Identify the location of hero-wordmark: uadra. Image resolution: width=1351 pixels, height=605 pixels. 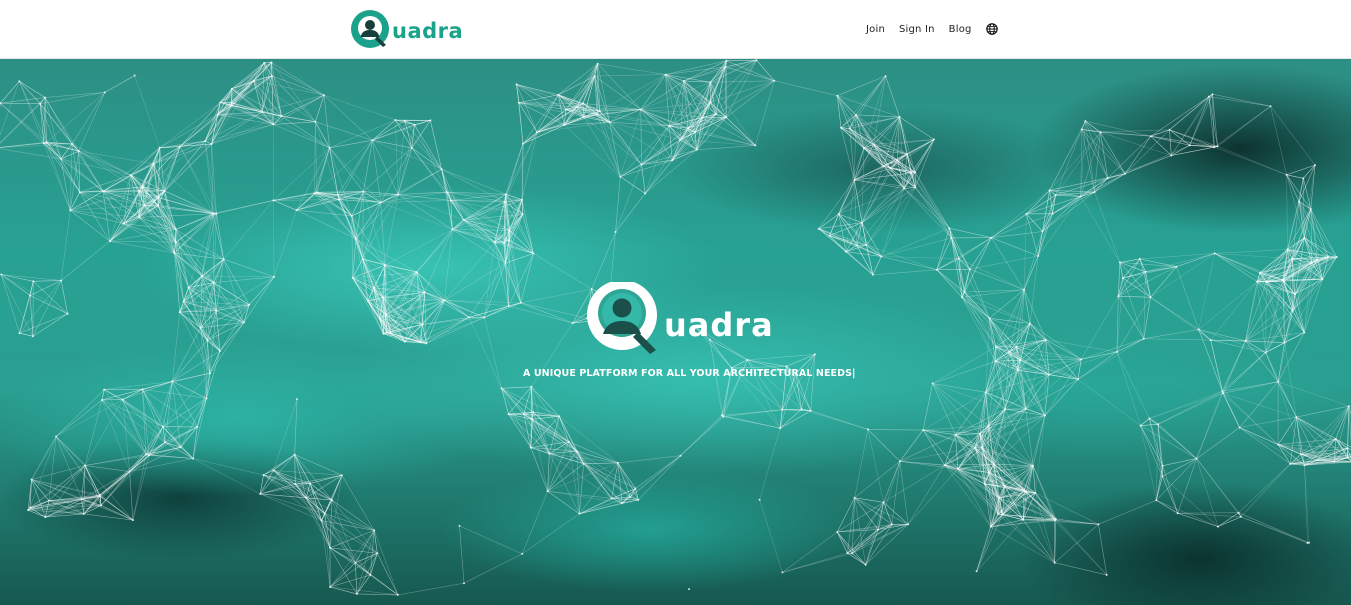
(719, 325).